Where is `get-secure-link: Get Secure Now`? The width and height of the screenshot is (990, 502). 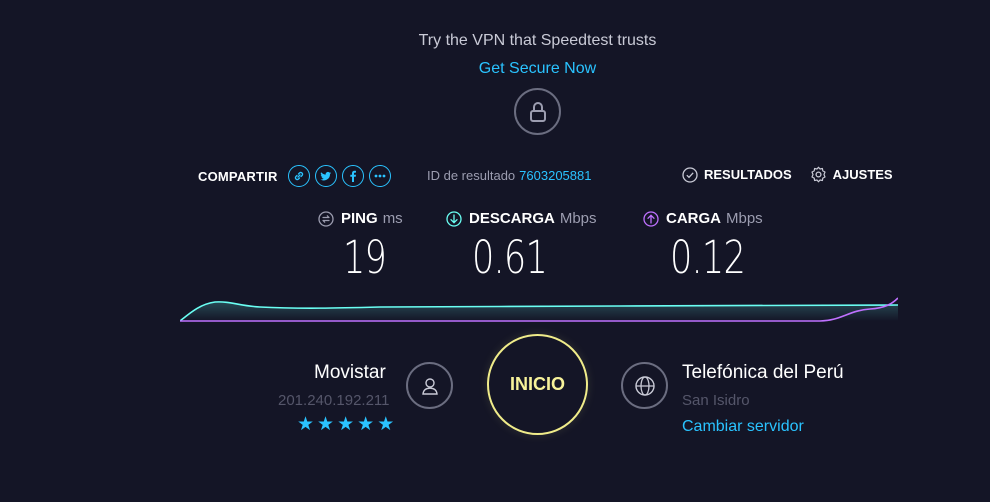 get-secure-link: Get Secure Now is located at coordinates (495, 69).